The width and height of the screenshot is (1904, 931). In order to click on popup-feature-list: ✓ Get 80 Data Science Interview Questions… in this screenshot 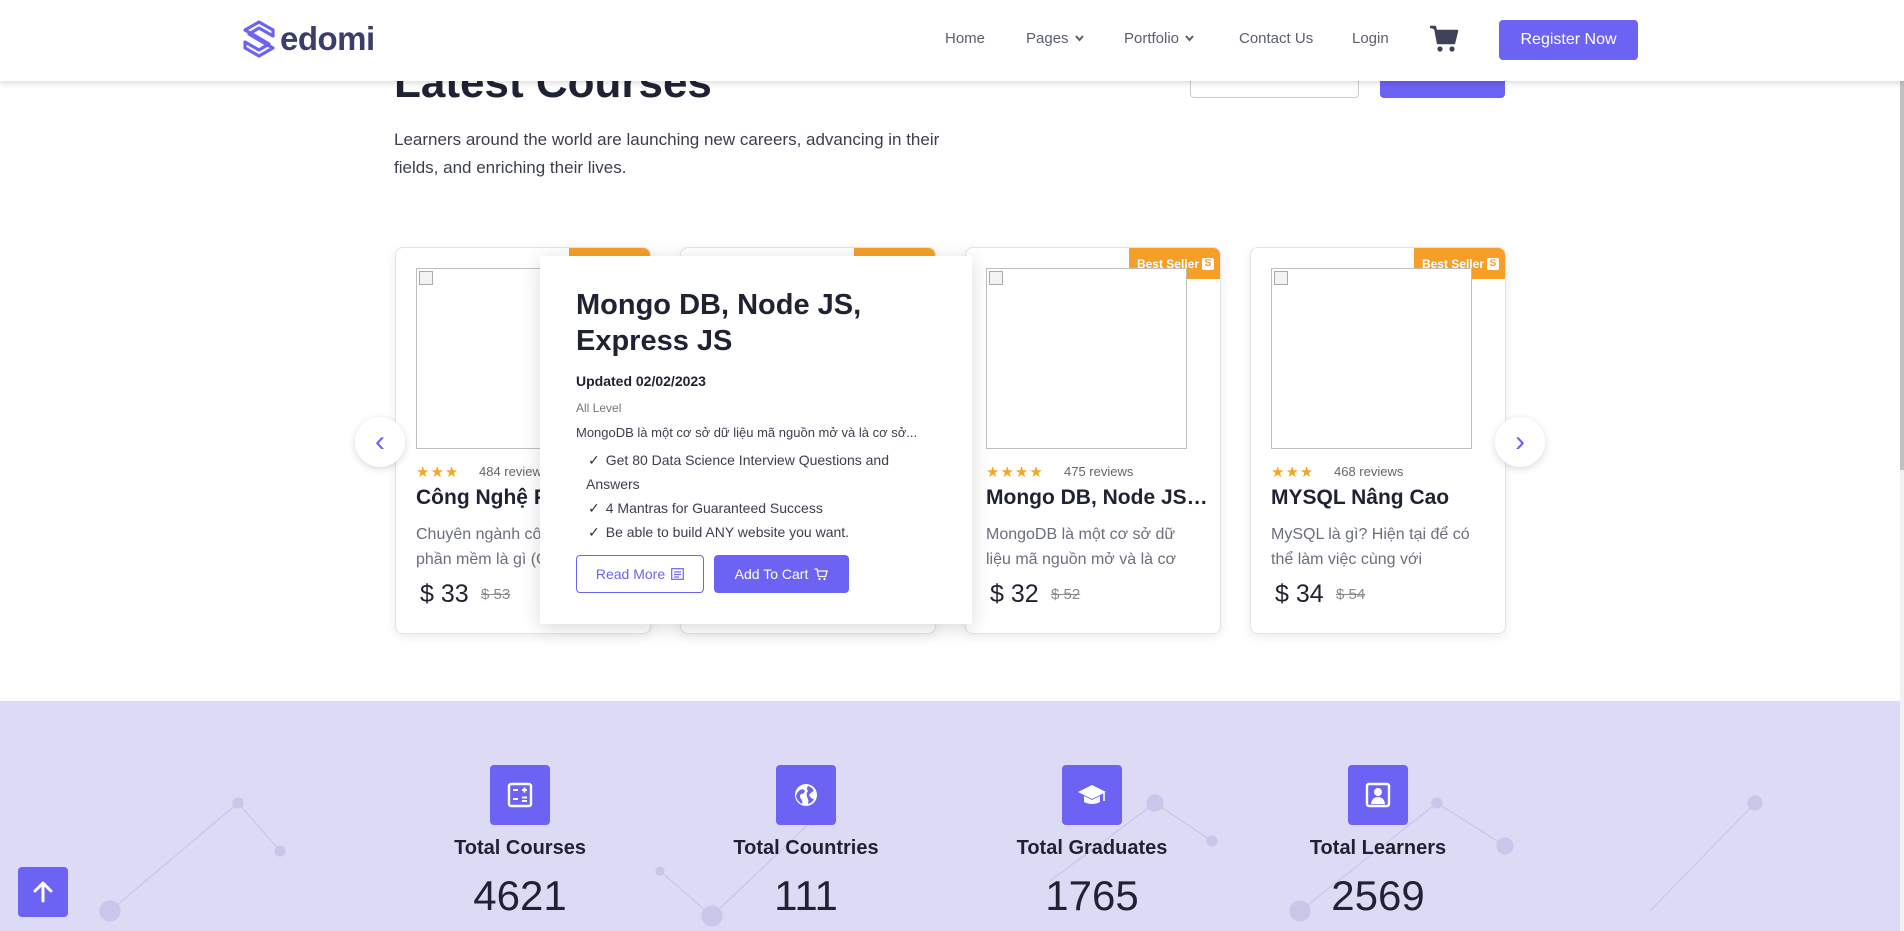, I will do `click(761, 496)`.